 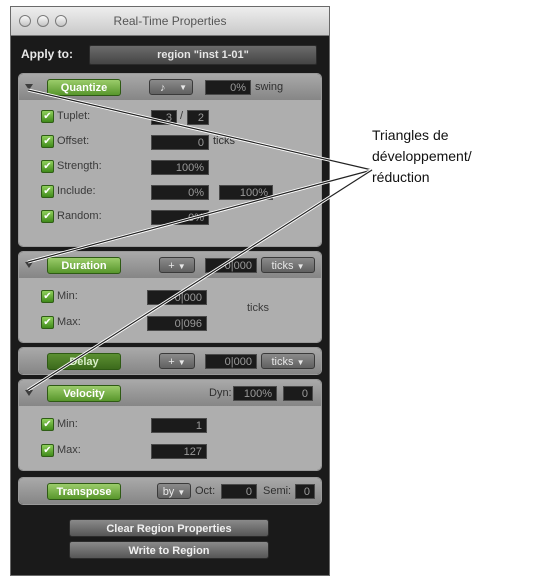 I want to click on pointer-line-duration, so click(x=200, y=216).